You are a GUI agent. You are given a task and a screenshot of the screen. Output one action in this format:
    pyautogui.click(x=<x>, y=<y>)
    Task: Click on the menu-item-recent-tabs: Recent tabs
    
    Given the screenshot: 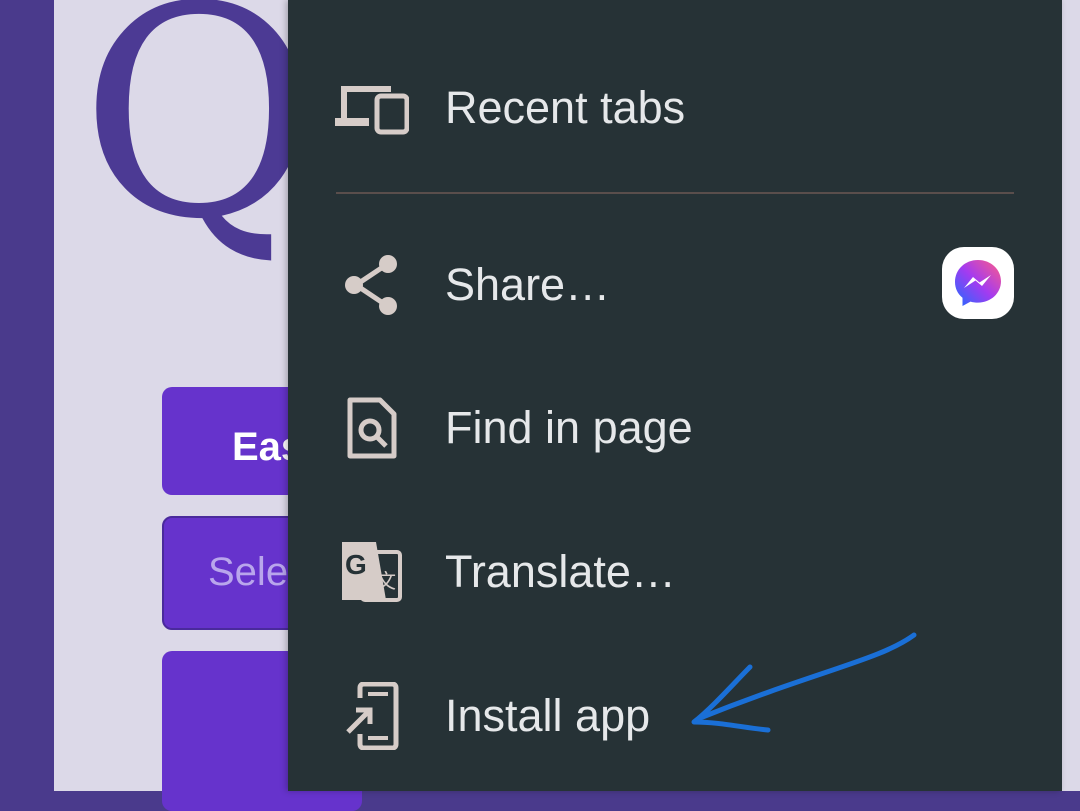 What is the action you would take?
    pyautogui.click(x=675, y=108)
    